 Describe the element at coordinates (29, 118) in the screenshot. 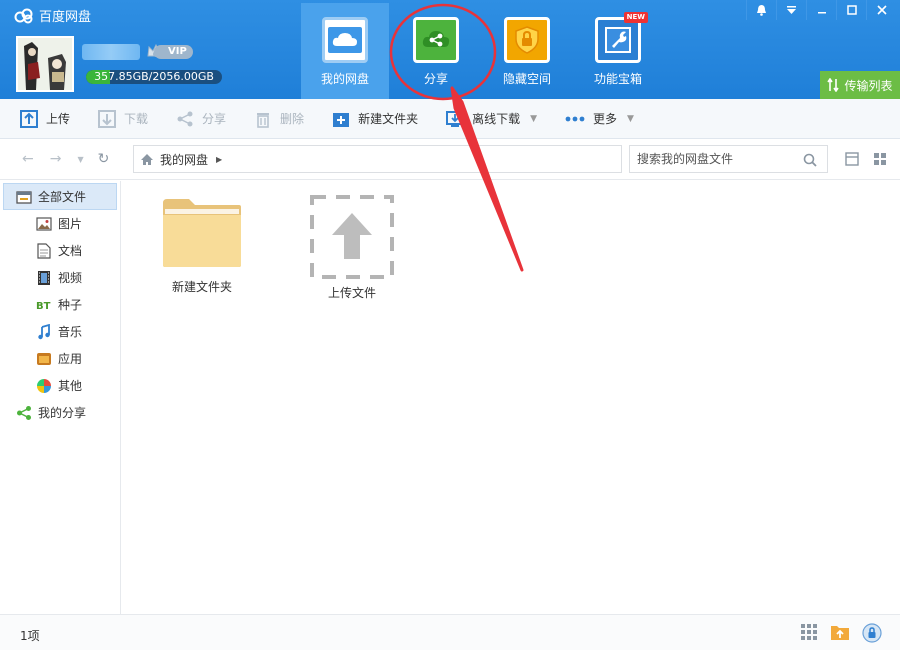

I see `upload-icon` at that location.